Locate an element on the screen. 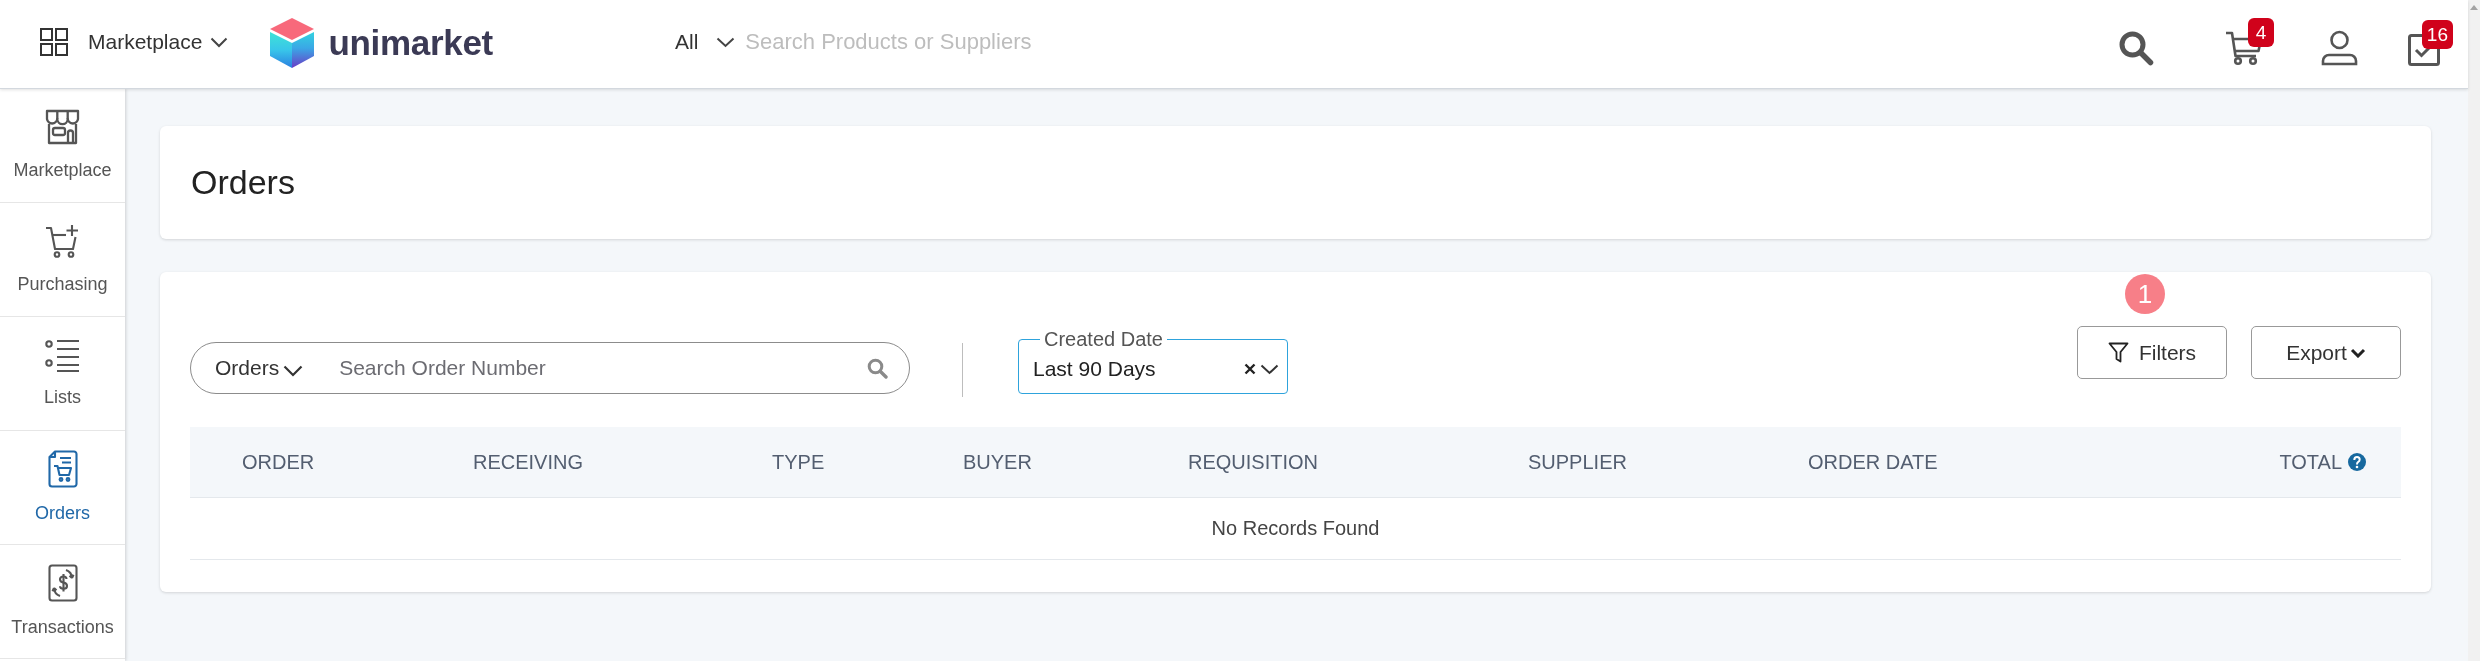  sidebar-item: Purchasing is located at coordinates (62, 260).